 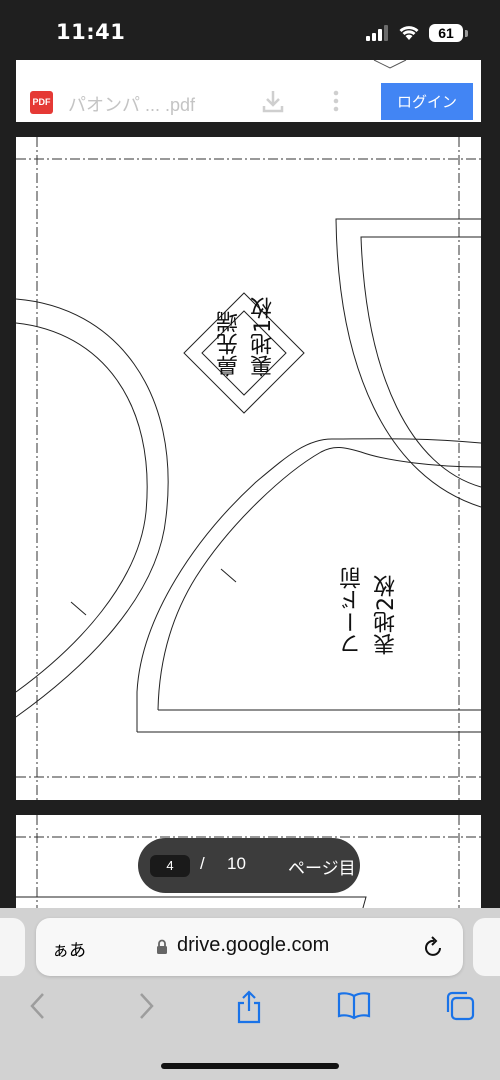 What do you see at coordinates (229, 344) in the screenshot?
I see `nose-tip-label: 鼻先端` at bounding box center [229, 344].